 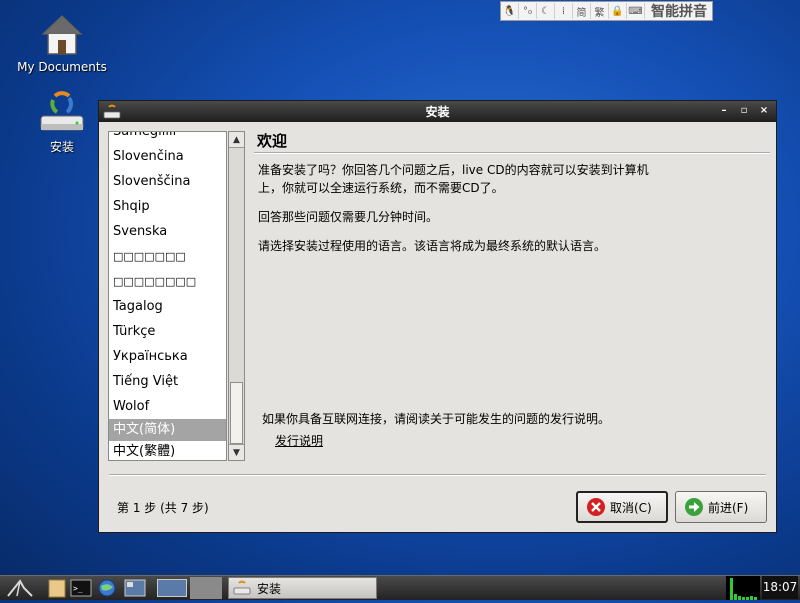 What do you see at coordinates (62, 67) in the screenshot?
I see `desktop-icon-label: My Documents` at bounding box center [62, 67].